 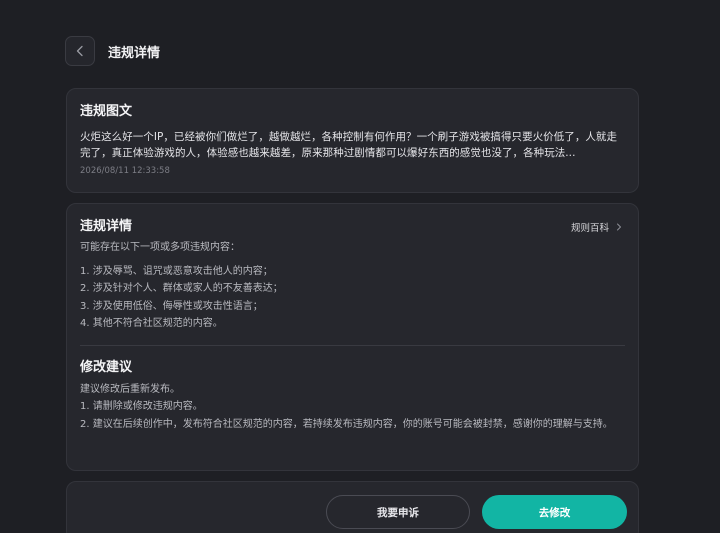 I want to click on chevron-left-icon, so click(x=79, y=51).